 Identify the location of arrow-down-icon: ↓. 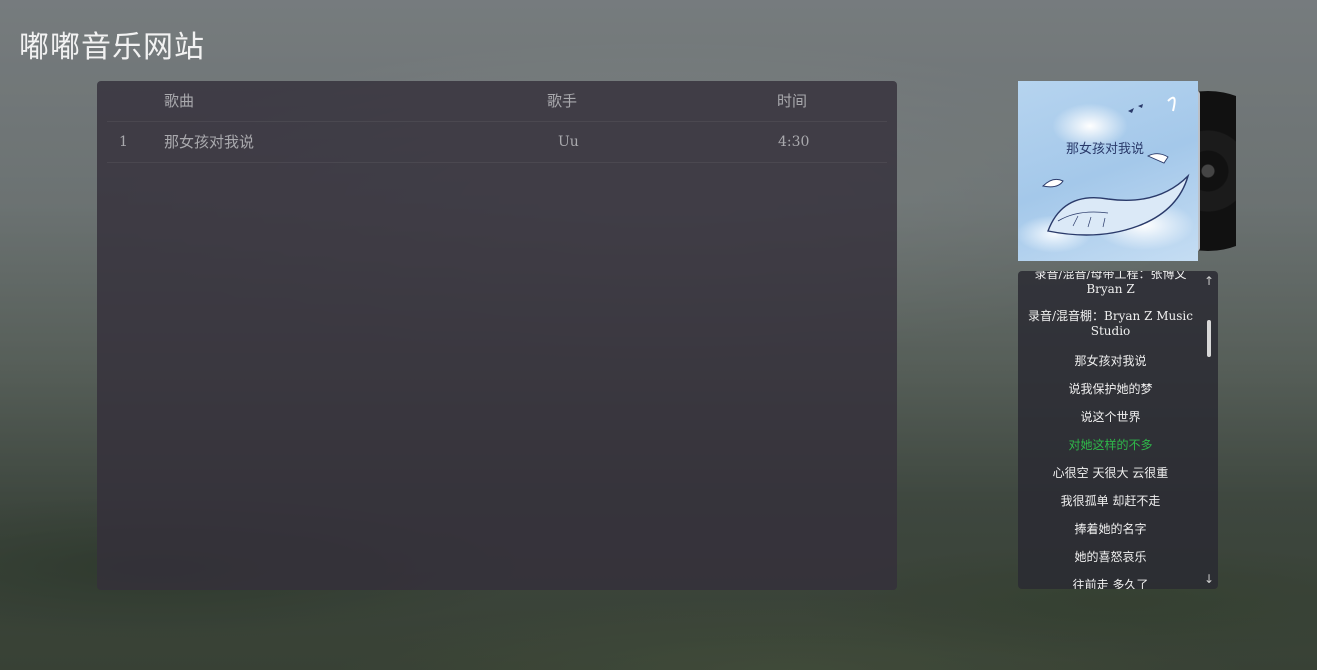
(1209, 579).